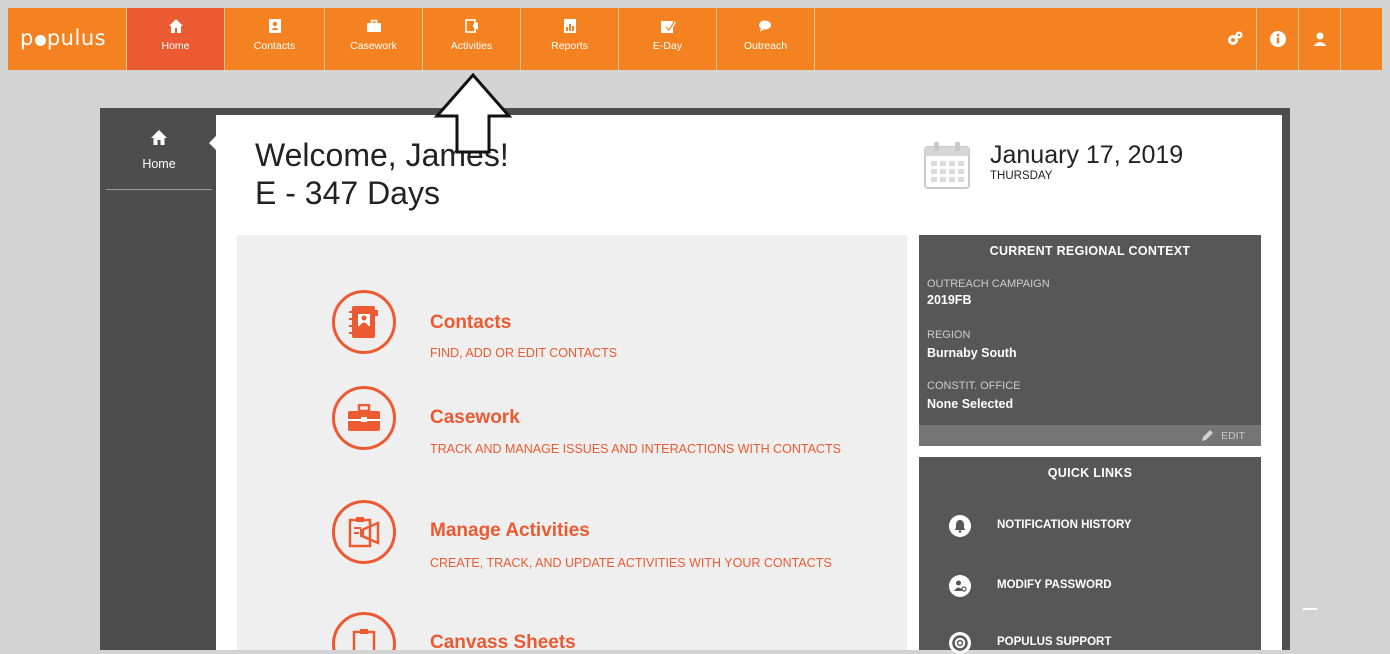  I want to click on settings-button, so click(1235, 39).